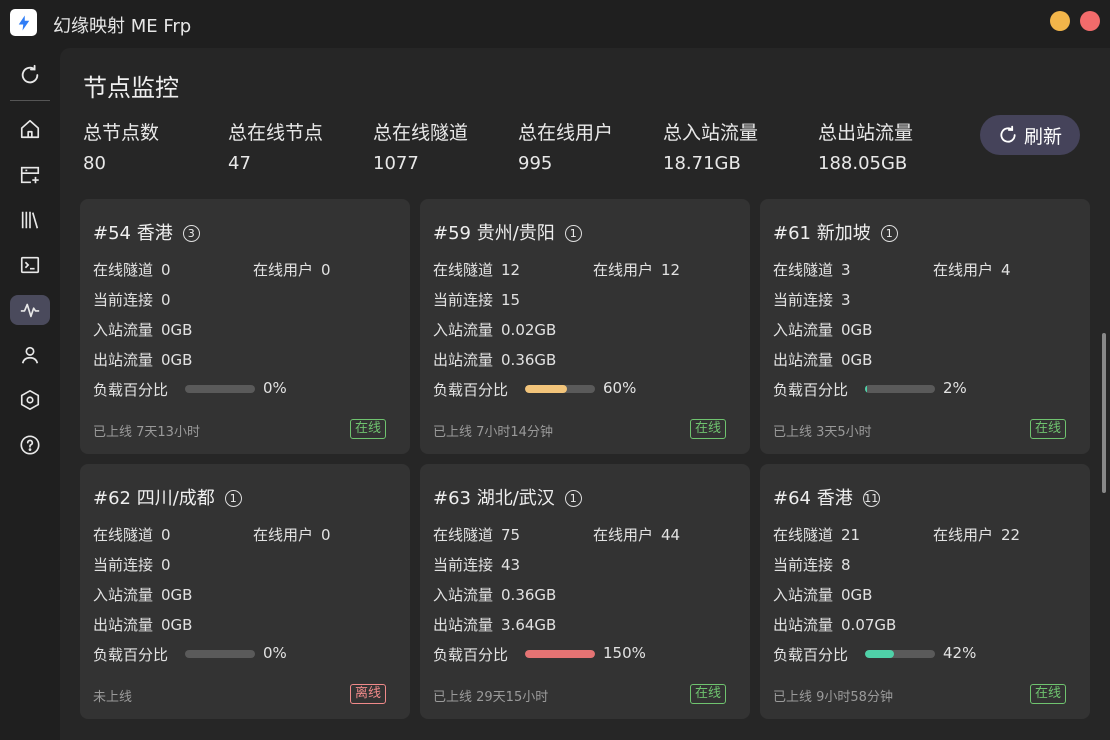 The width and height of the screenshot is (1110, 740). I want to click on stat-online-users: 总在线用户 995, so click(565, 146).